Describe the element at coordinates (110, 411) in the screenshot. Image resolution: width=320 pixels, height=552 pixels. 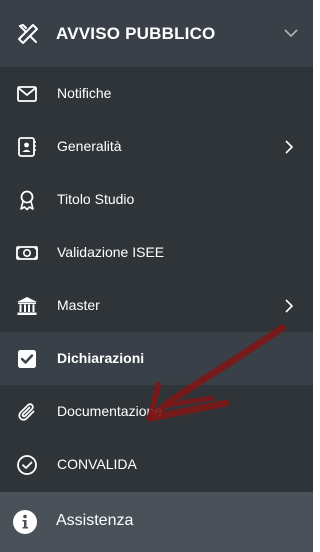
I see `menu-item-label: Documentazione` at that location.